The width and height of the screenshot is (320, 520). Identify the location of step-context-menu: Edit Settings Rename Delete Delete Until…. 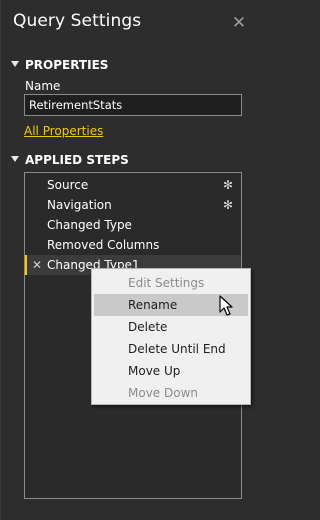
(171, 336).